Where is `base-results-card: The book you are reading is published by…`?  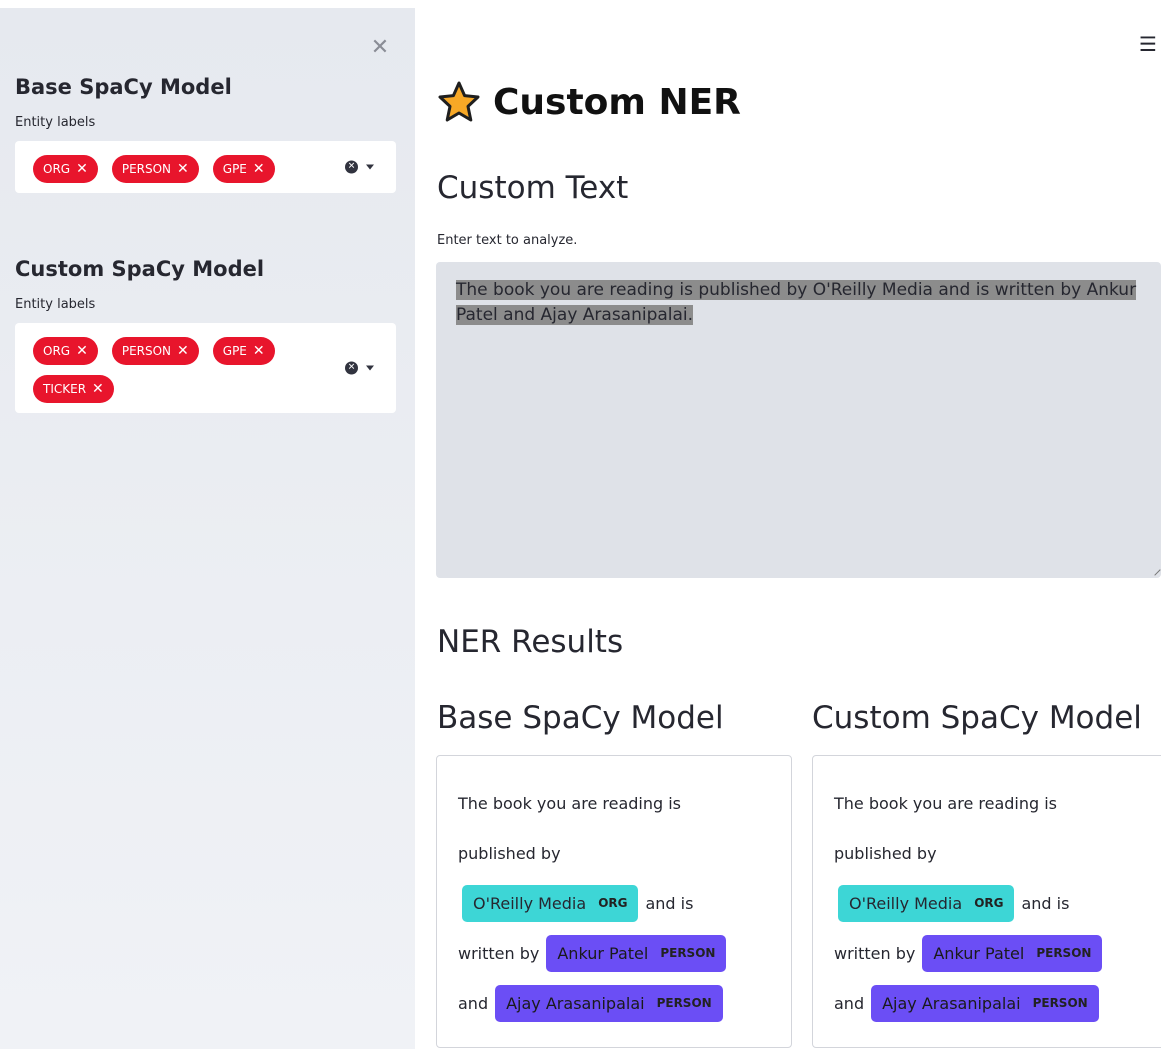
base-results-card: The book you are reading is published by… is located at coordinates (614, 901).